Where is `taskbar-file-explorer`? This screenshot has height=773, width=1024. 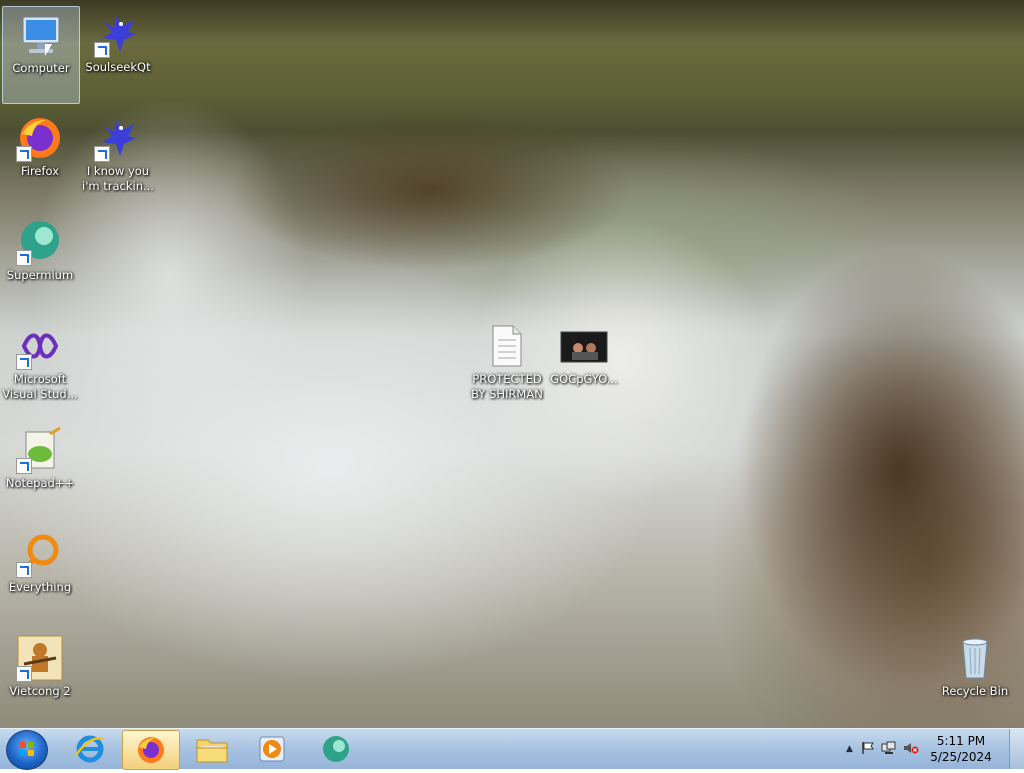 taskbar-file-explorer is located at coordinates (212, 749).